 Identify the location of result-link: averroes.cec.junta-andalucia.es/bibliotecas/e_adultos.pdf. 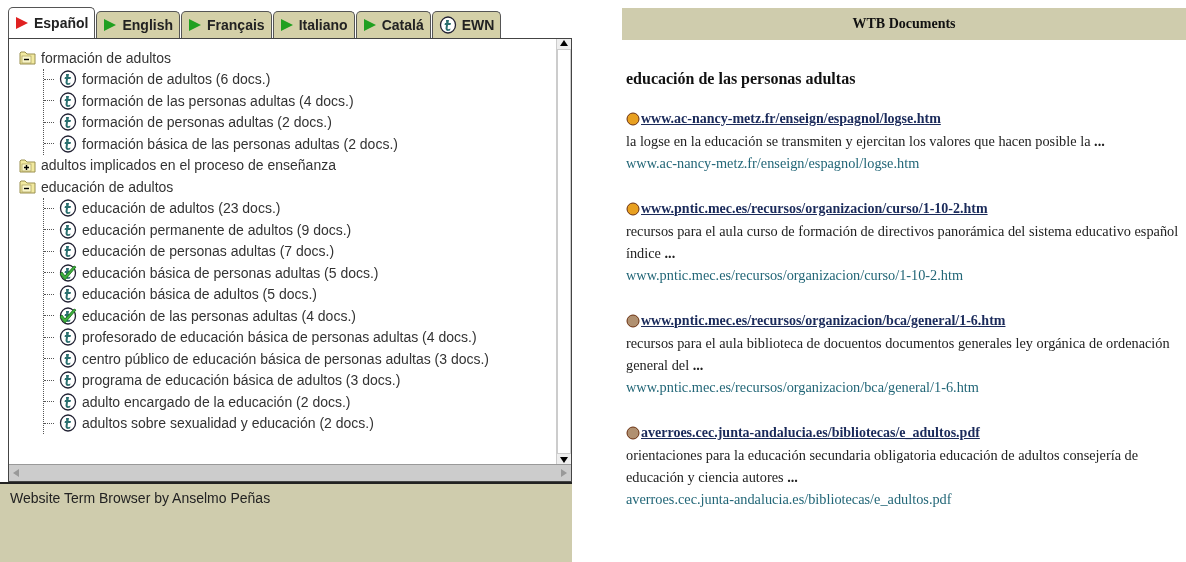
(810, 433).